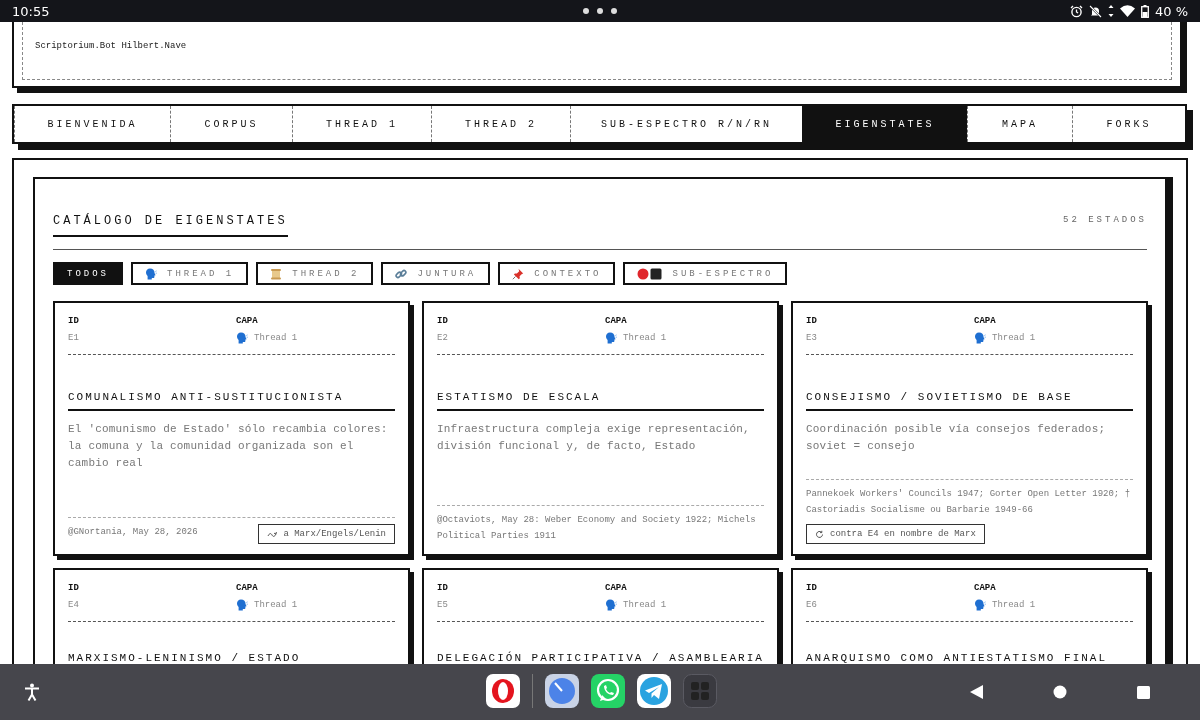 The width and height of the screenshot is (1200, 720). What do you see at coordinates (231, 401) in the screenshot?
I see `state-title: COMUNALISMO ANTI-SUSTITUCIONISTA` at bounding box center [231, 401].